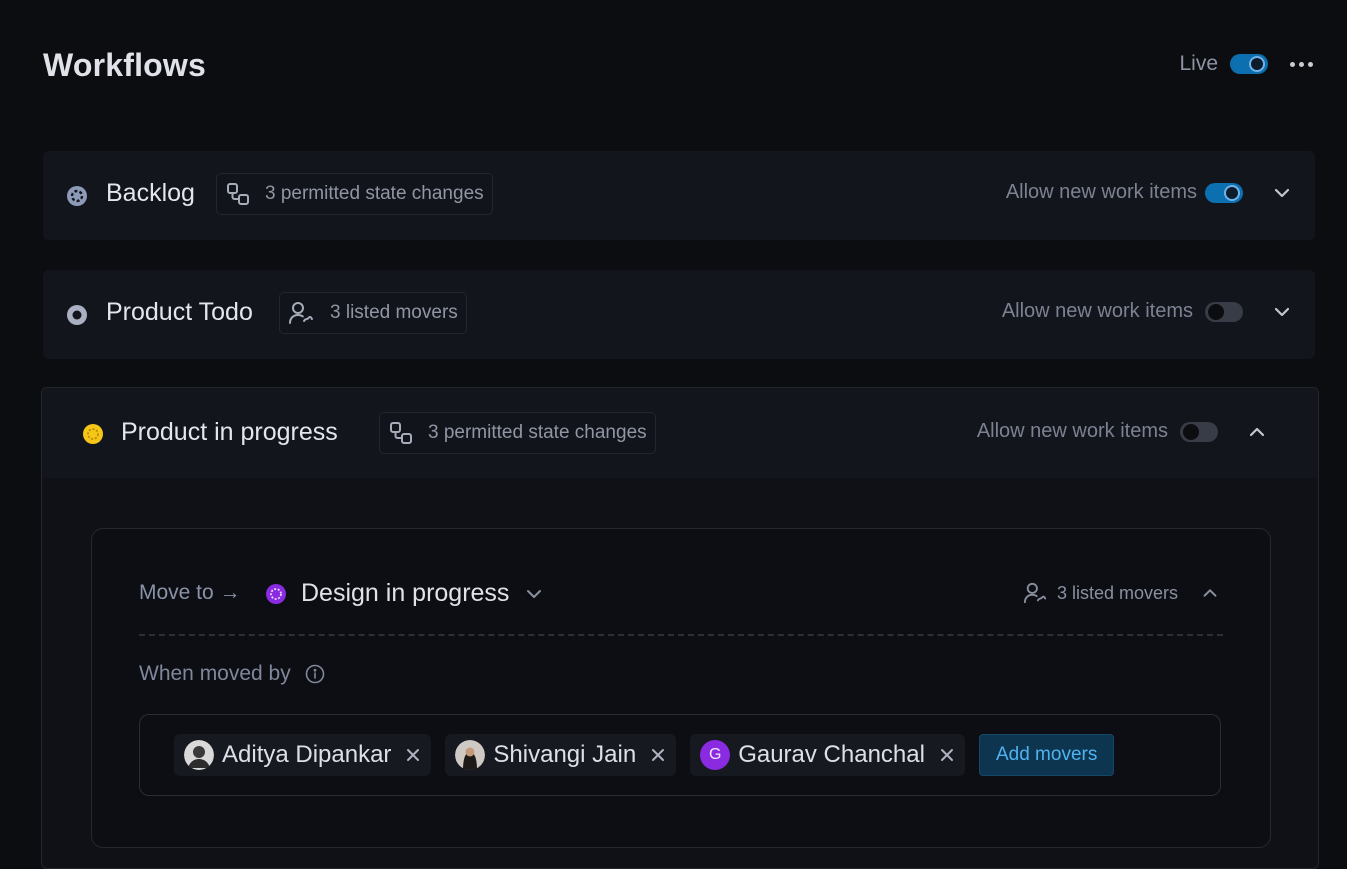 Image resolution: width=1347 pixels, height=869 pixels. Describe the element at coordinates (565, 754) in the screenshot. I see `mover-name: Shivangi Jain` at that location.